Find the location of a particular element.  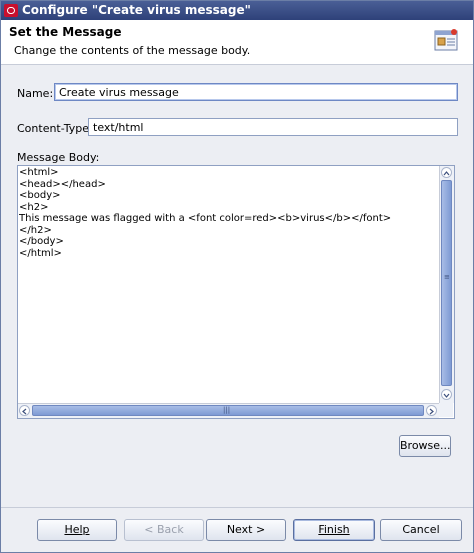

message-body-label: Message Body: is located at coordinates (58, 157).